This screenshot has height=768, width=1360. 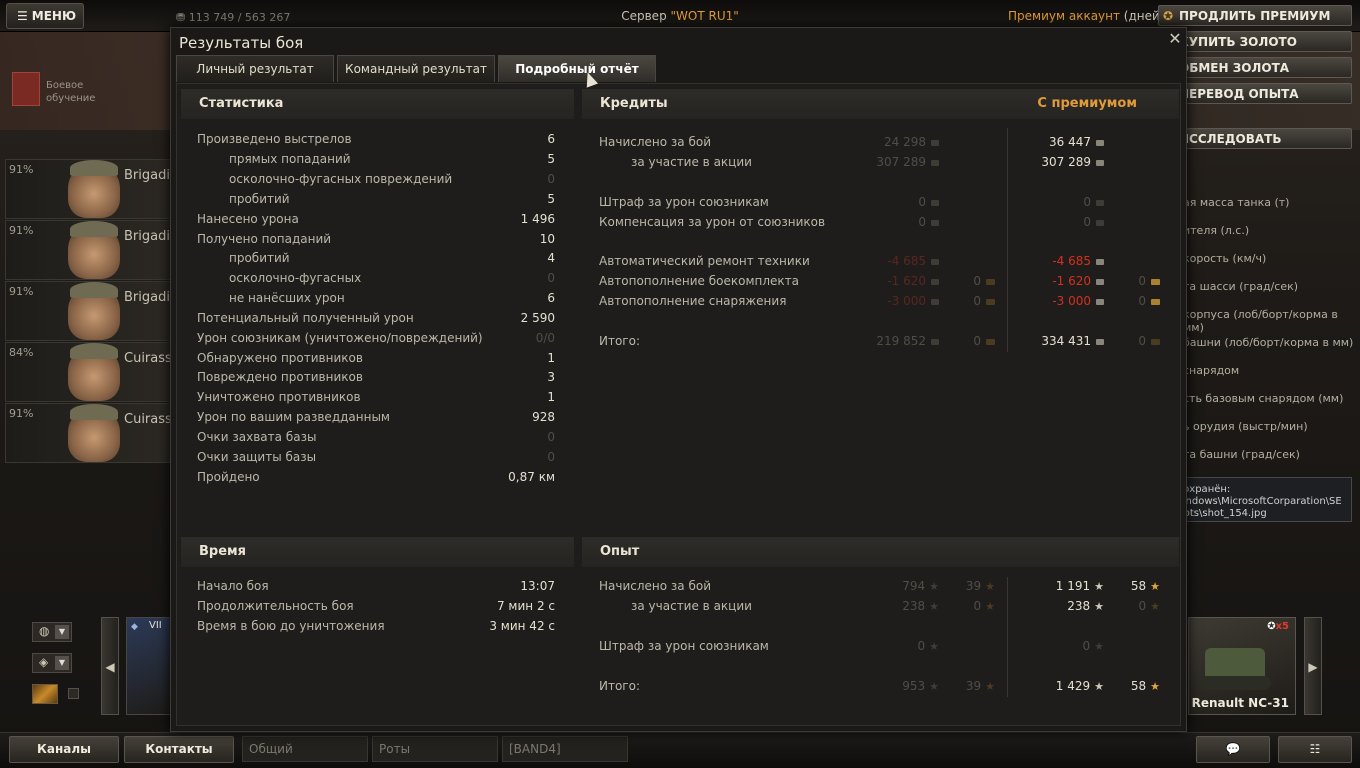 What do you see at coordinates (522, 626) in the screenshot?
I see `time-value: 3 мин 42 с` at bounding box center [522, 626].